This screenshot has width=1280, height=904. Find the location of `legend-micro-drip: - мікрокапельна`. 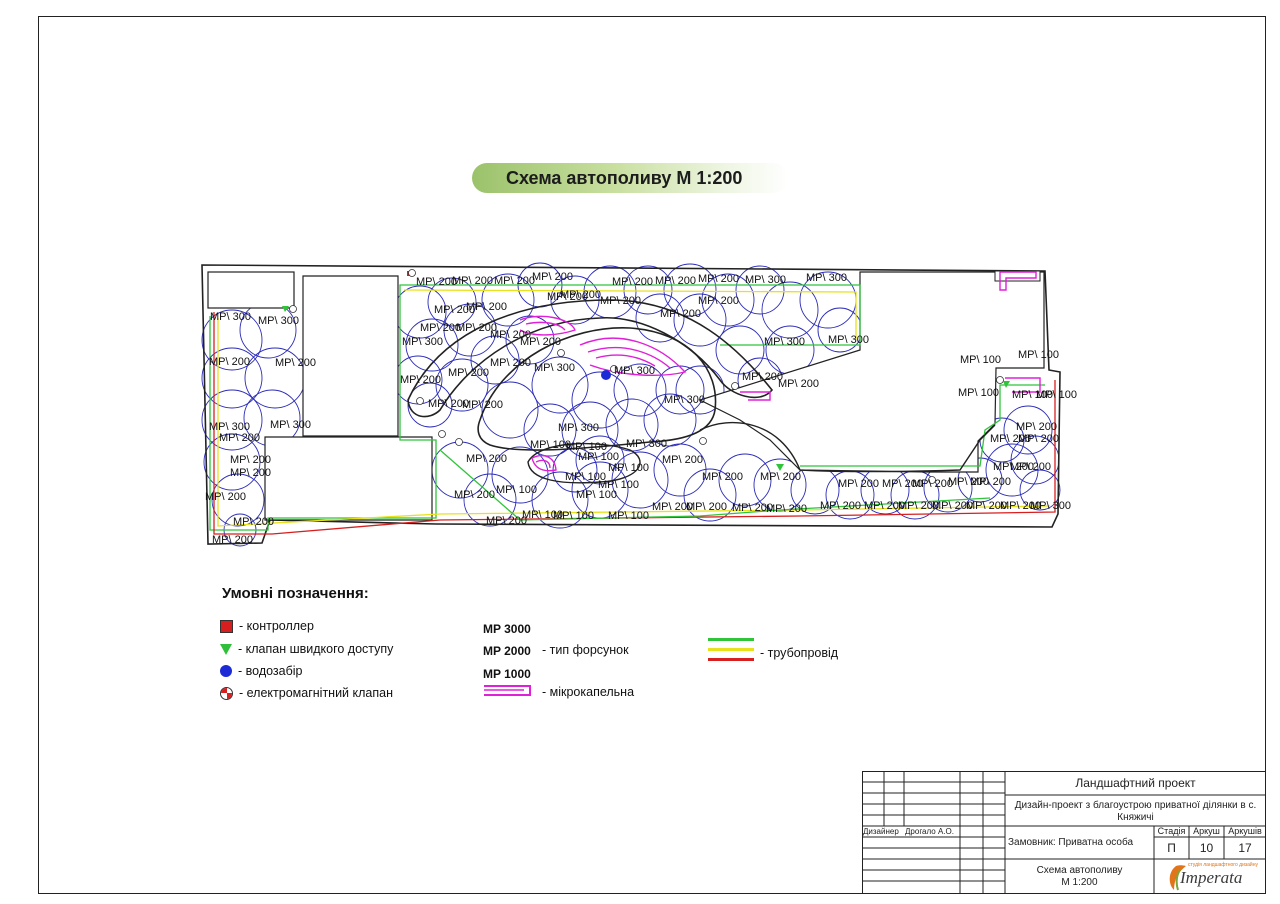

legend-micro-drip: - мікрокапельна is located at coordinates (588, 692).